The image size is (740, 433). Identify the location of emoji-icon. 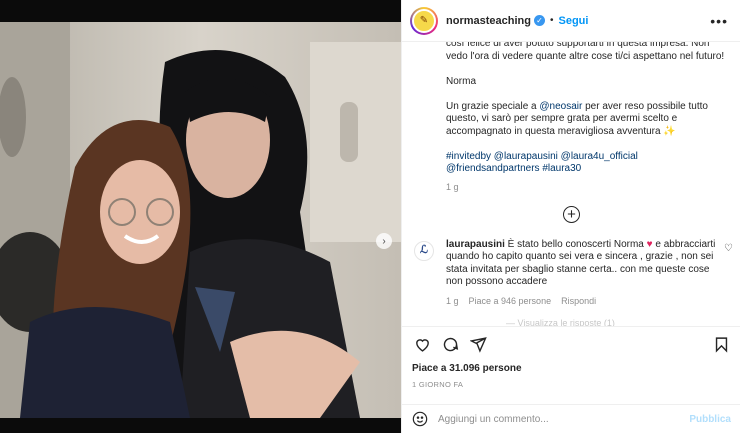
(420, 419).